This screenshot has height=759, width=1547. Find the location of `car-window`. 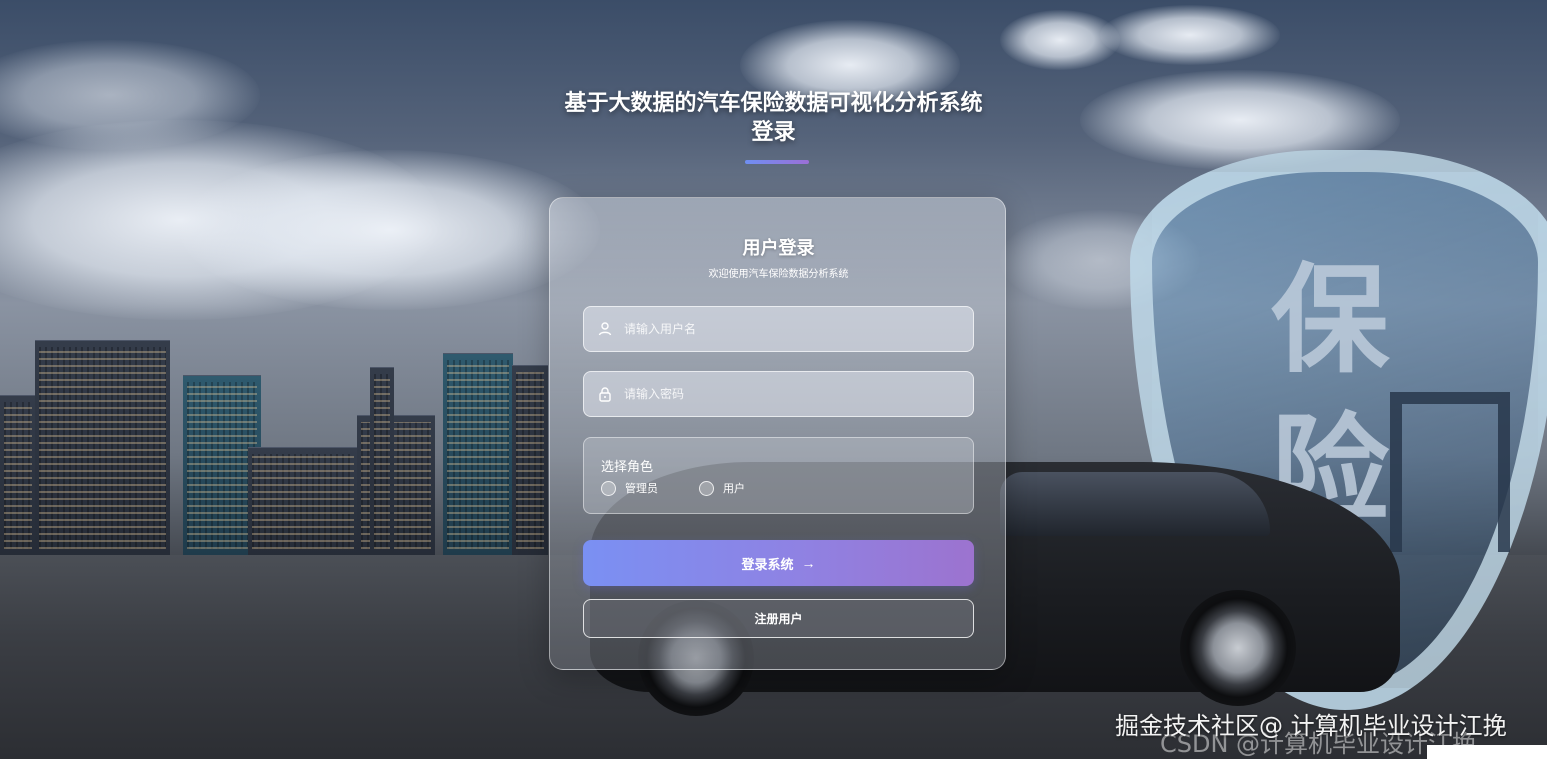

car-window is located at coordinates (1135, 504).